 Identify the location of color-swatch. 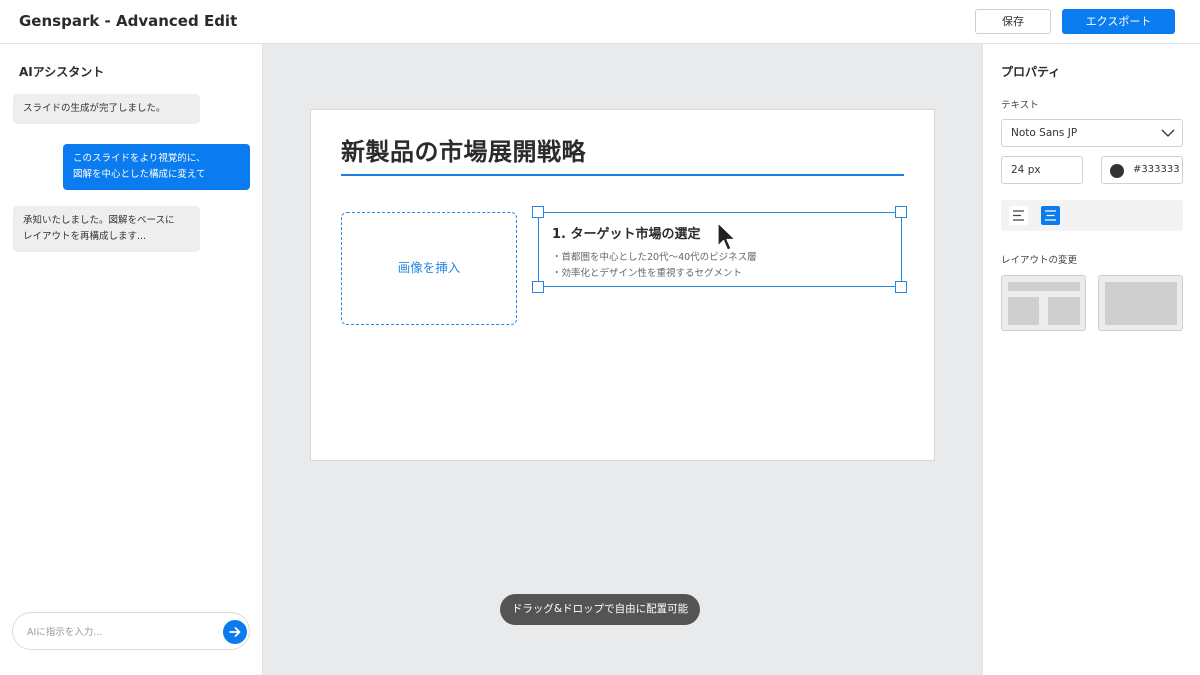
(1117, 171).